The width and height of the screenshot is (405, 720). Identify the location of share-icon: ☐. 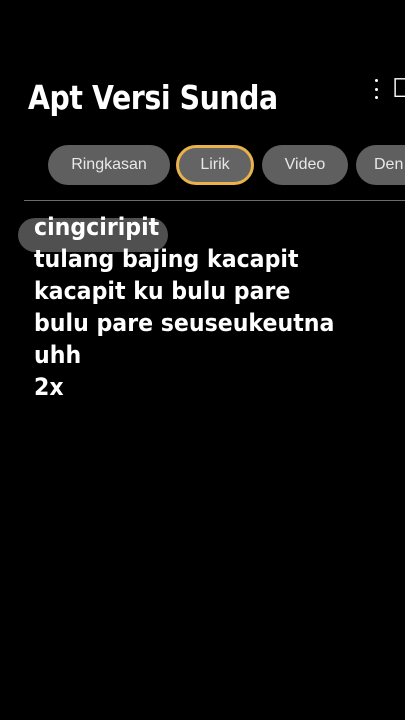
(398, 89).